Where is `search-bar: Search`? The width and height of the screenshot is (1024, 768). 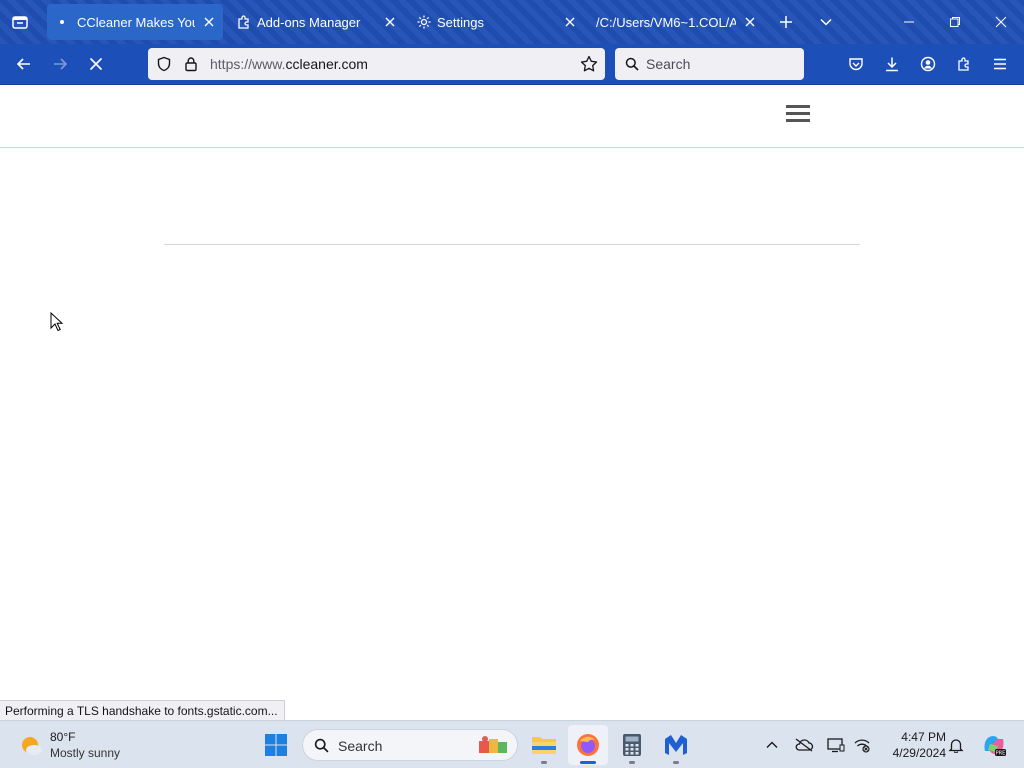
search-bar: Search is located at coordinates (709, 64).